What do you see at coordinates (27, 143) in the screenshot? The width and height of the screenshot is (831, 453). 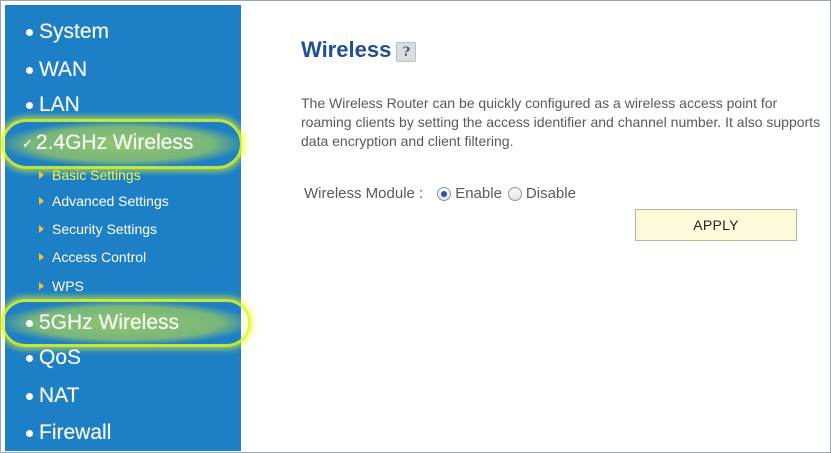 I see `check-icon: ✓` at bounding box center [27, 143].